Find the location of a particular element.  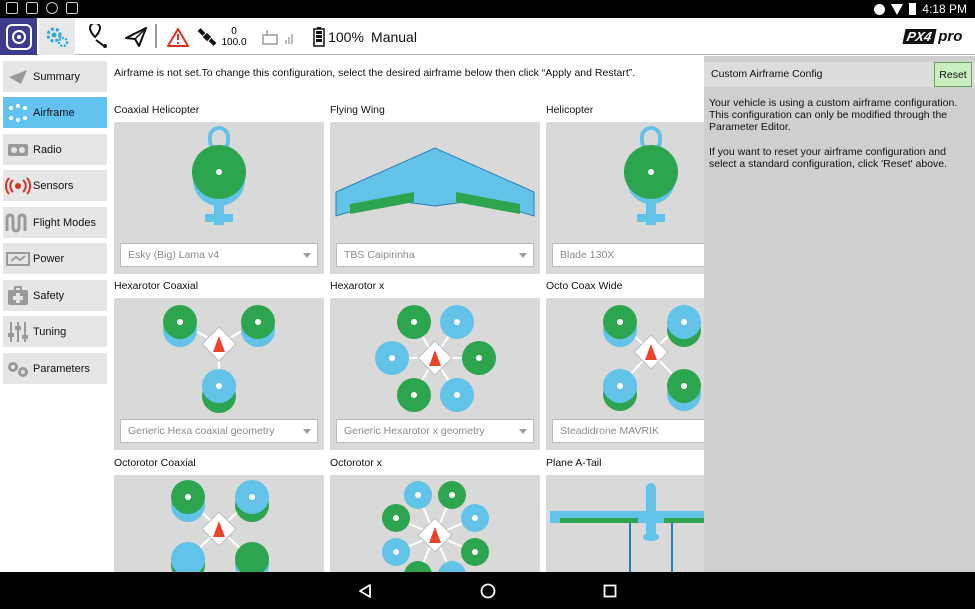

airframe-select: Generic Hexa coaxial geometry is located at coordinates (219, 431).